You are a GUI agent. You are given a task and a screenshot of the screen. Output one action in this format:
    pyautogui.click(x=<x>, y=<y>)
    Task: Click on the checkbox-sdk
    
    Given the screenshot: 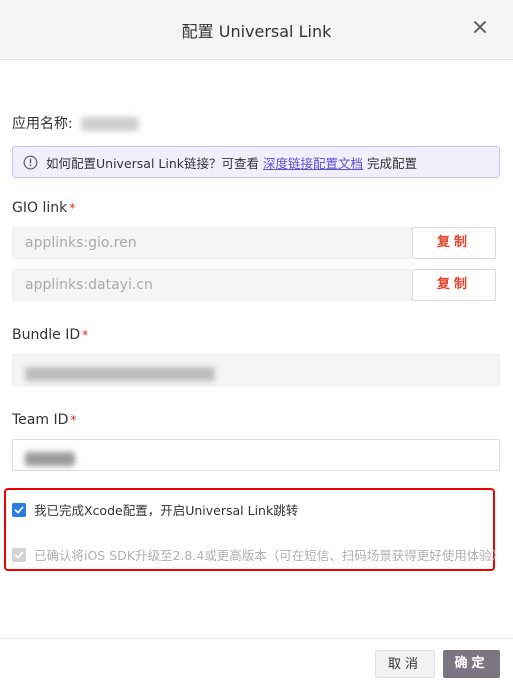 What is the action you would take?
    pyautogui.click(x=19, y=554)
    